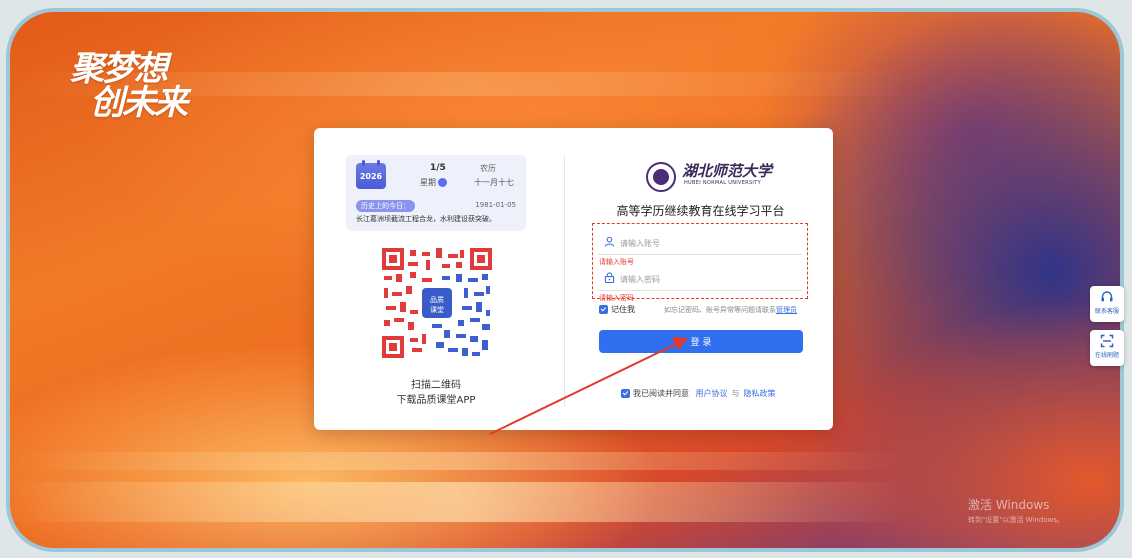 The image size is (1132, 558). What do you see at coordinates (588, 386) in the screenshot?
I see `annotation-arrow` at bounding box center [588, 386].